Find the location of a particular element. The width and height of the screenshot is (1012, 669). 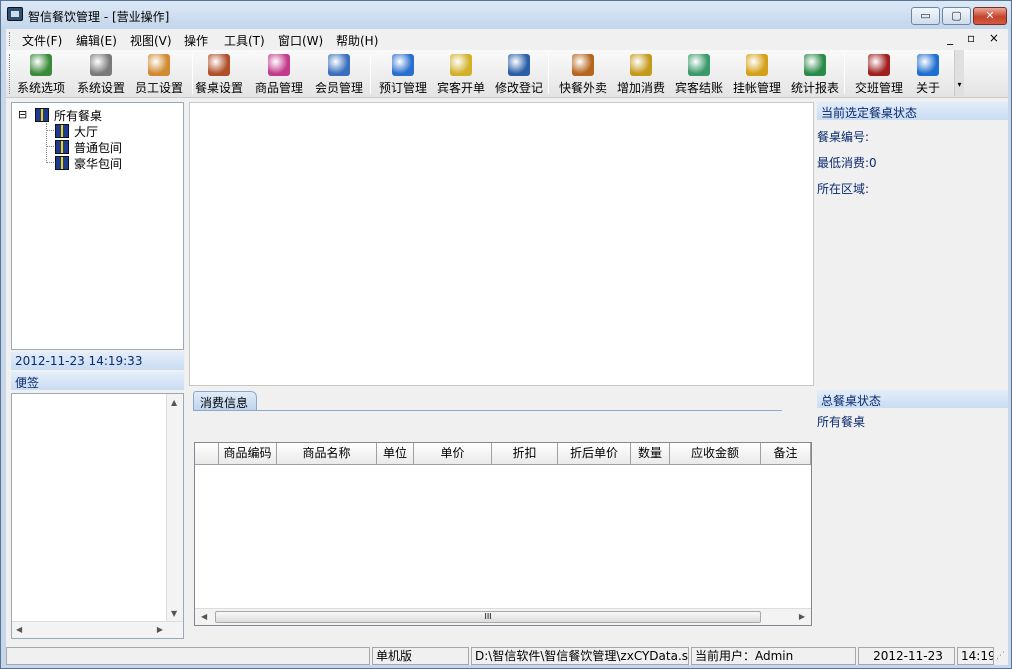

total-all-tables-item: 所有餐桌 is located at coordinates (841, 421).